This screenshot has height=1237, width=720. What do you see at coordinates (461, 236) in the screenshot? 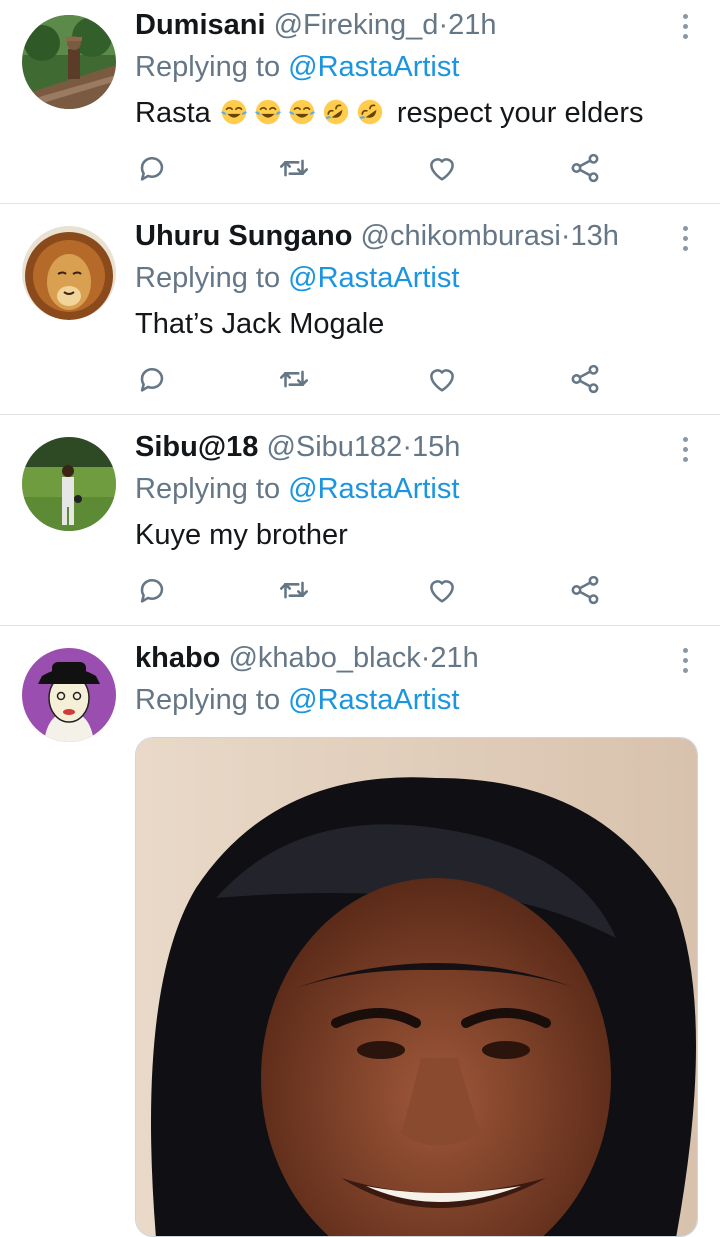
I see `user-handle: @chikomburasi` at bounding box center [461, 236].